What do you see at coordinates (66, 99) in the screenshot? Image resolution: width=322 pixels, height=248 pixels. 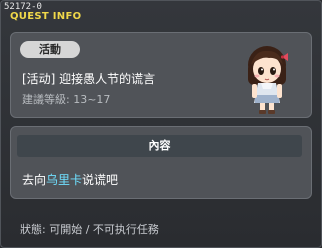 I see `recommended-level: 建議等級: 13~17` at bounding box center [66, 99].